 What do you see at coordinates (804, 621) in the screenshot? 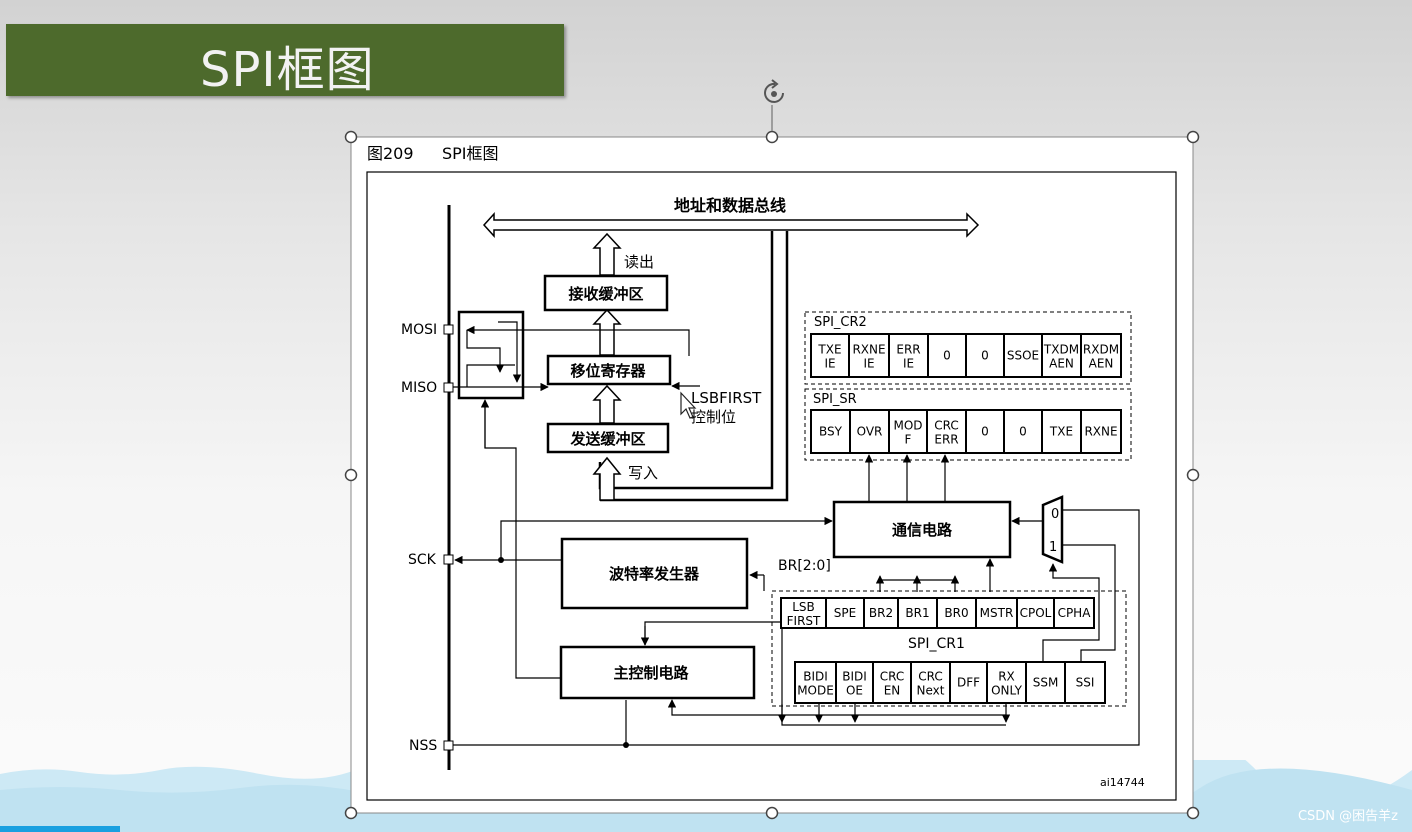
I see `register-bit-label: FIRST` at bounding box center [804, 621].